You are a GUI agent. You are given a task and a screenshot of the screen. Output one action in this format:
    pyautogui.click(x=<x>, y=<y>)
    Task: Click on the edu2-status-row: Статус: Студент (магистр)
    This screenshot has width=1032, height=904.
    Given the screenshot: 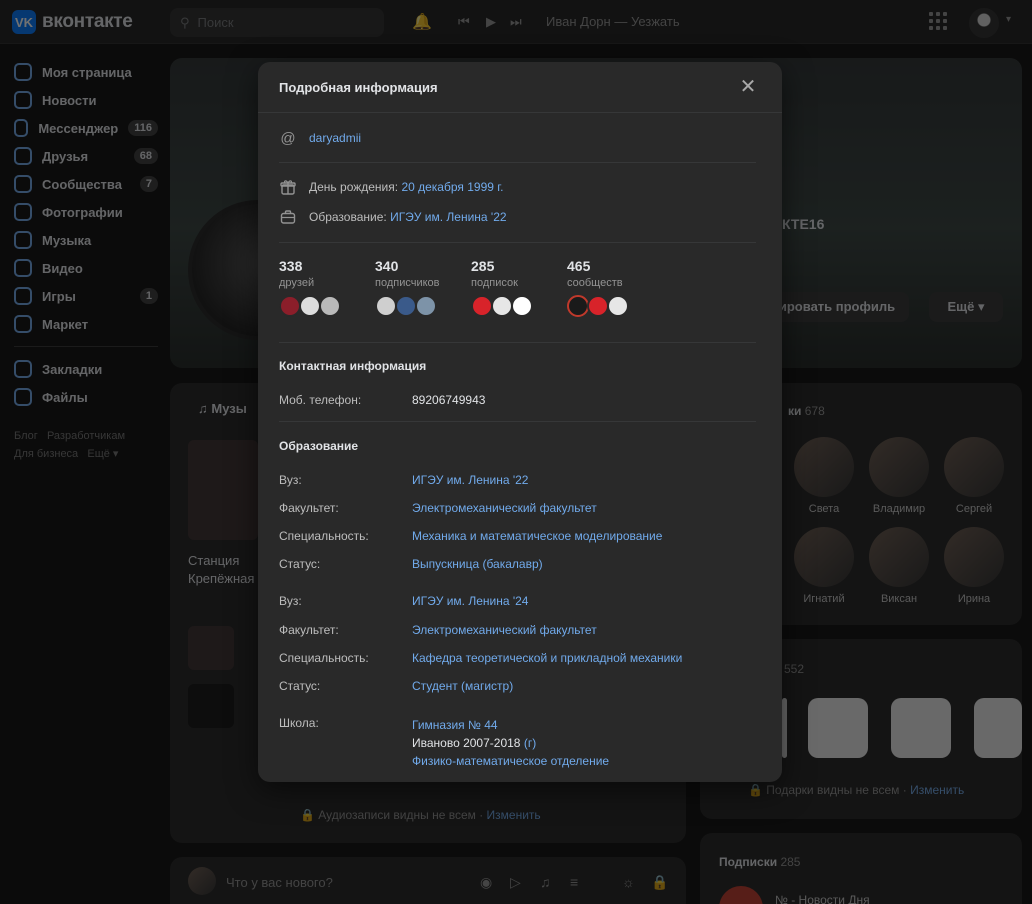 What is the action you would take?
    pyautogui.click(x=396, y=686)
    